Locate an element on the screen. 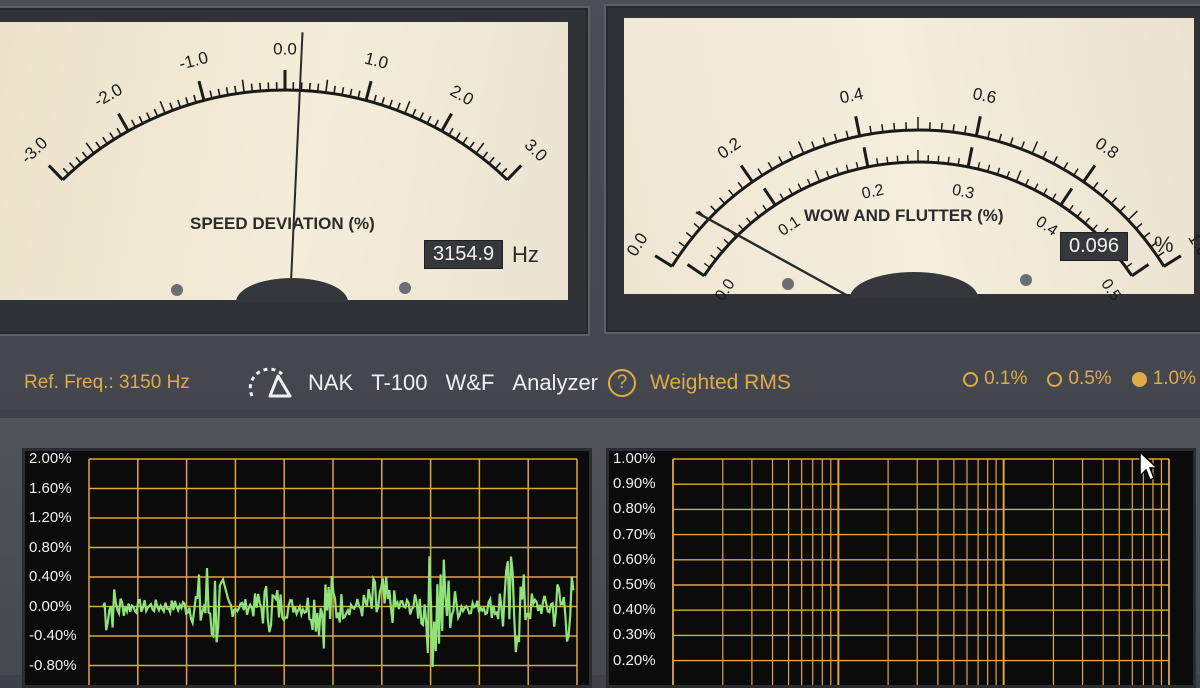 This screenshot has width=1200, height=688. wow-inner-tick-label: 0.3 is located at coordinates (963, 192).